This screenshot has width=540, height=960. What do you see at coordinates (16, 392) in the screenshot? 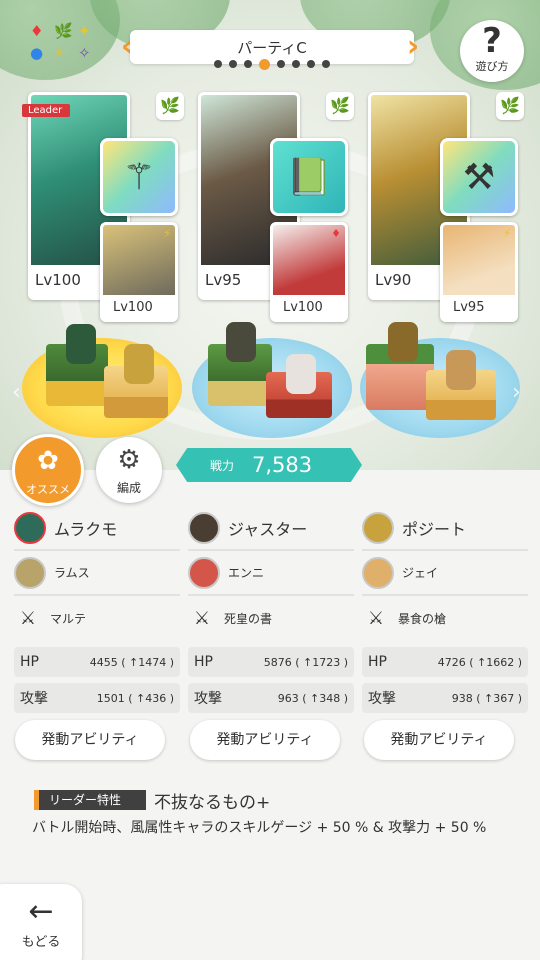
I see `scroll-left-icon: ‹` at bounding box center [16, 392].